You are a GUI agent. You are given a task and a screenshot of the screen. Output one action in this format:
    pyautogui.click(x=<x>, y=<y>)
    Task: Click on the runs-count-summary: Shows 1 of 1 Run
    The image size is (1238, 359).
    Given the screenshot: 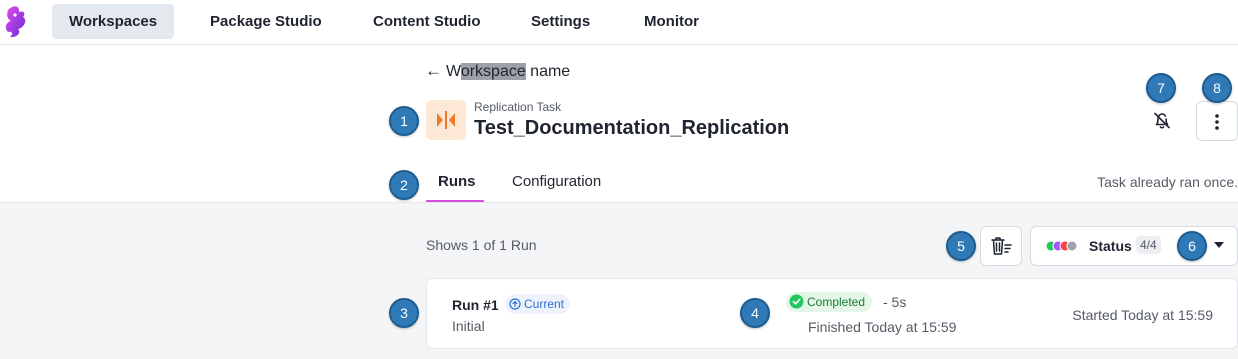 What is the action you would take?
    pyautogui.click(x=481, y=245)
    